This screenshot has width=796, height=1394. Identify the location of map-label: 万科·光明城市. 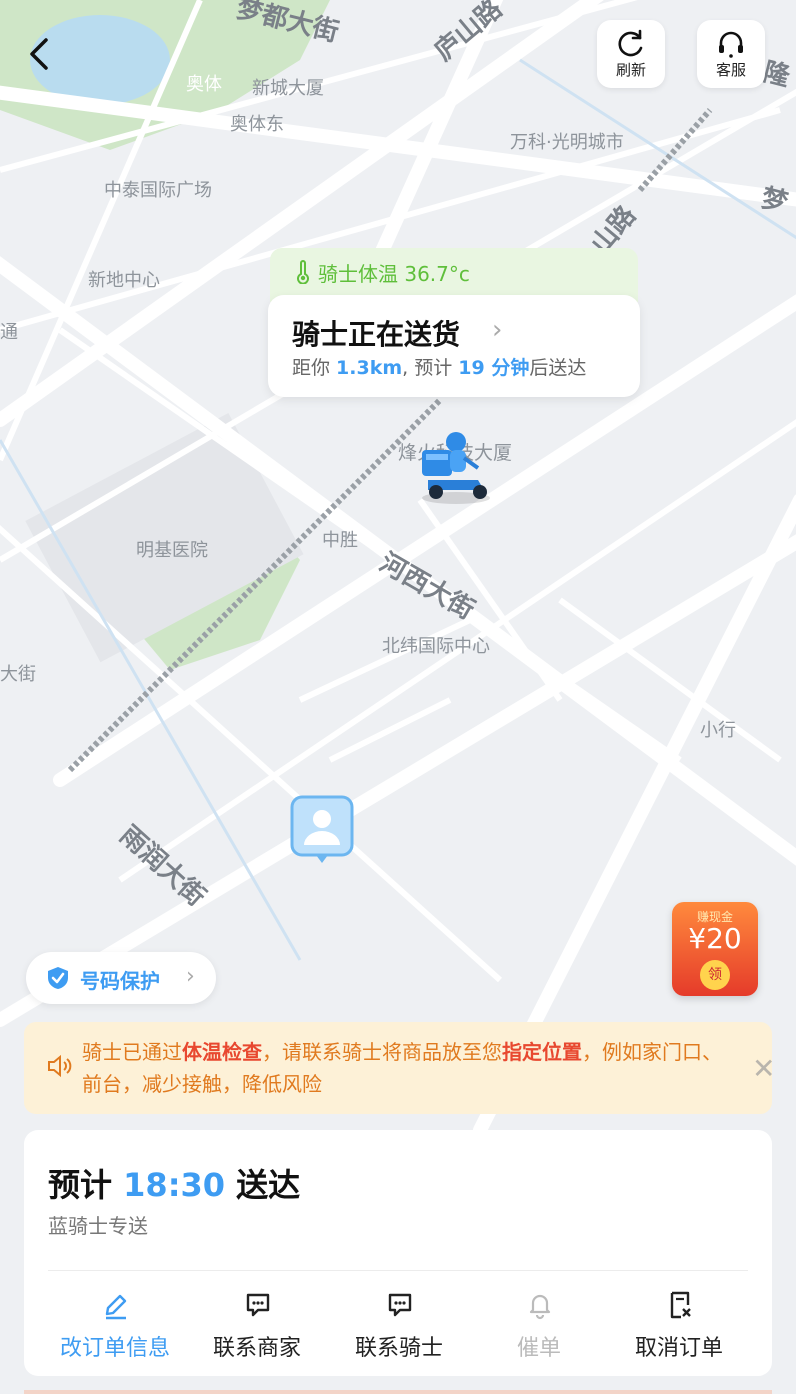
(567, 142).